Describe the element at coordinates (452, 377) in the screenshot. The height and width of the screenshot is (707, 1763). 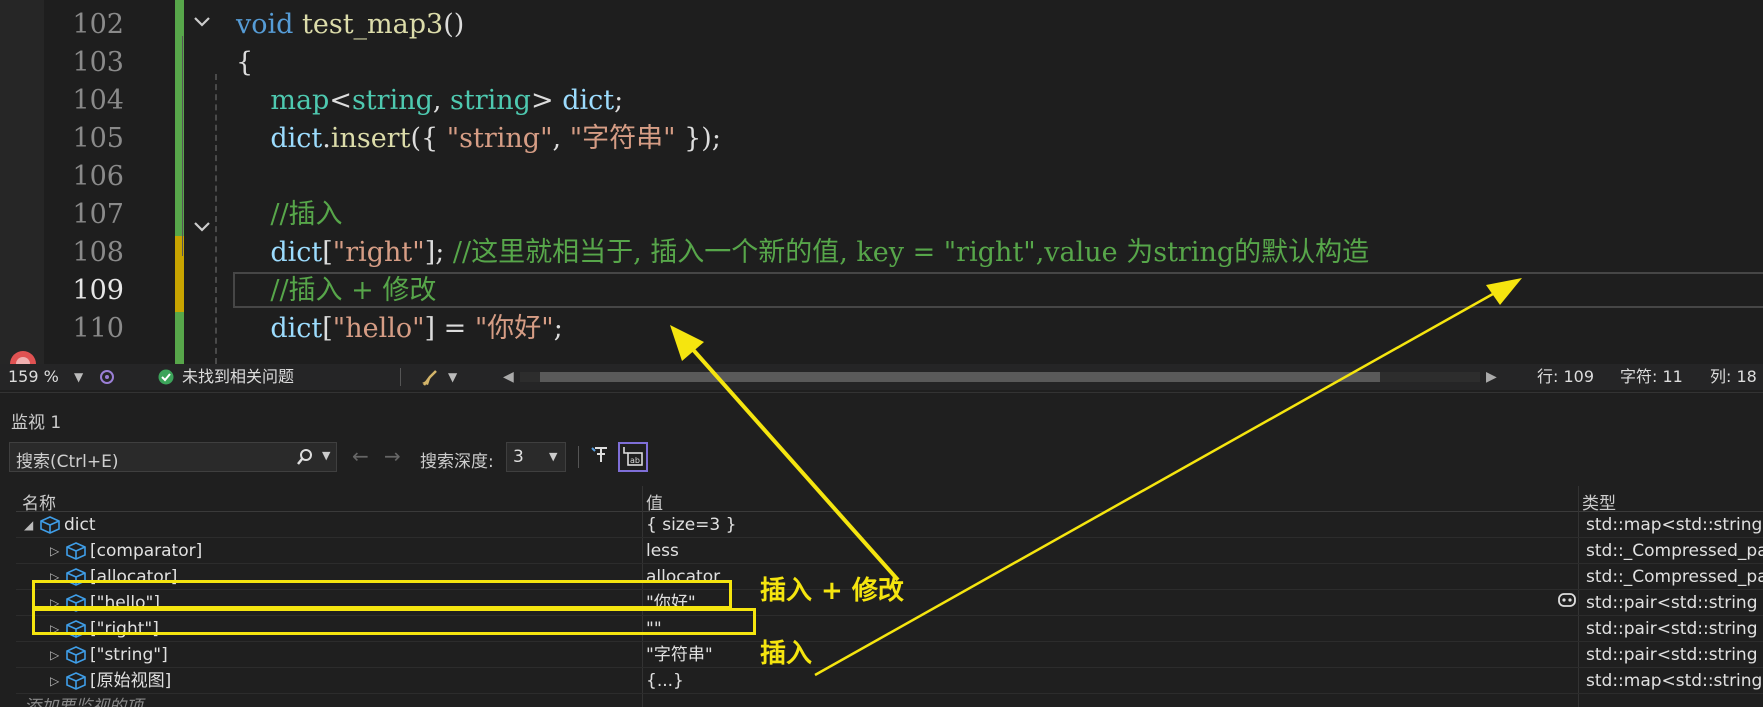
I see `cleanup-dropdown-icon: ▼` at that location.